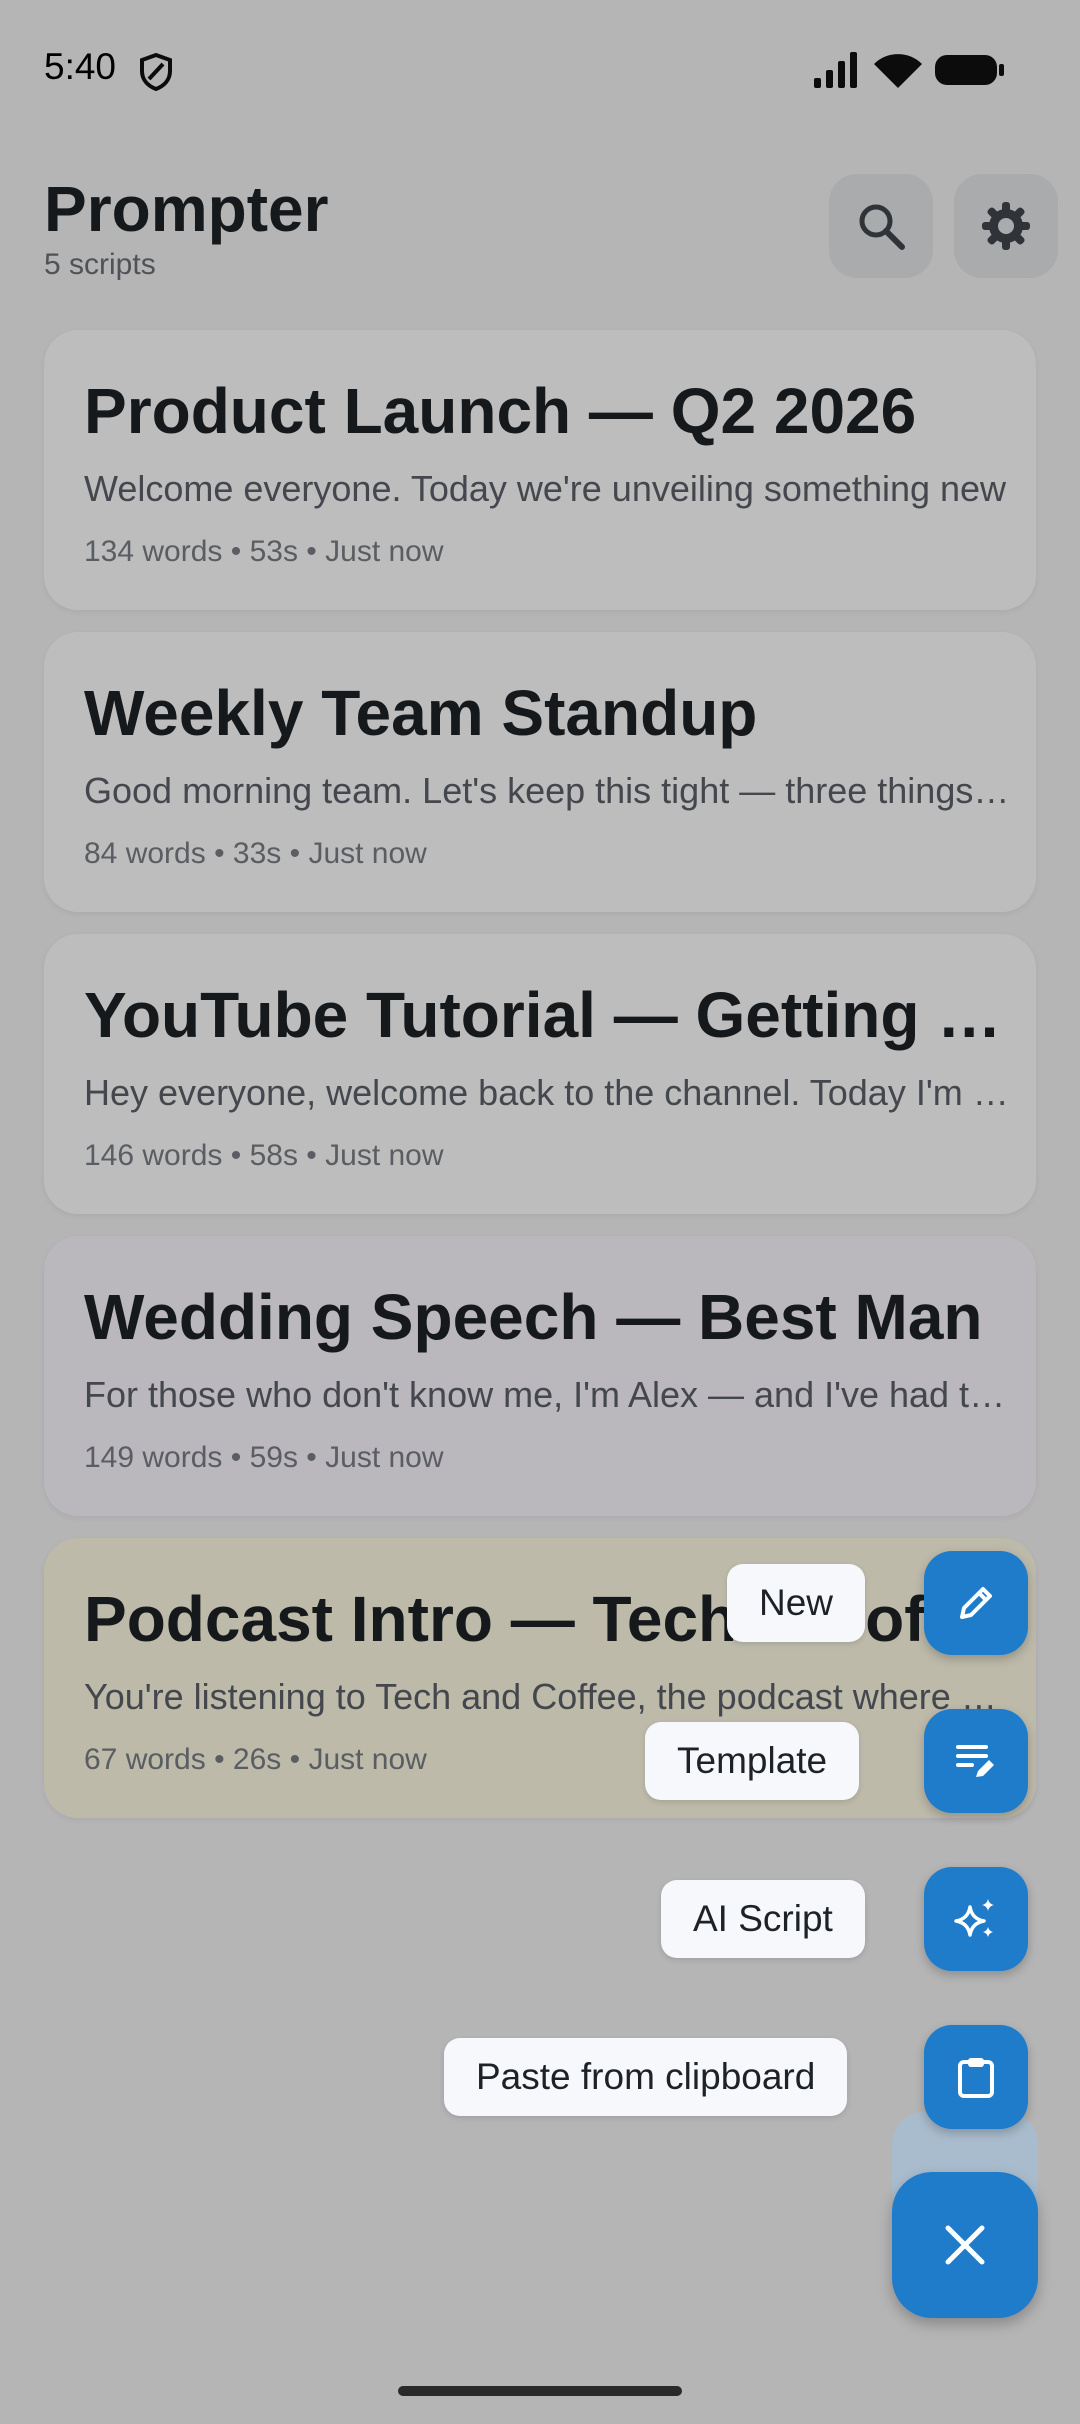 The width and height of the screenshot is (1080, 2424). I want to click on ai-script-label: AI Script, so click(763, 1919).